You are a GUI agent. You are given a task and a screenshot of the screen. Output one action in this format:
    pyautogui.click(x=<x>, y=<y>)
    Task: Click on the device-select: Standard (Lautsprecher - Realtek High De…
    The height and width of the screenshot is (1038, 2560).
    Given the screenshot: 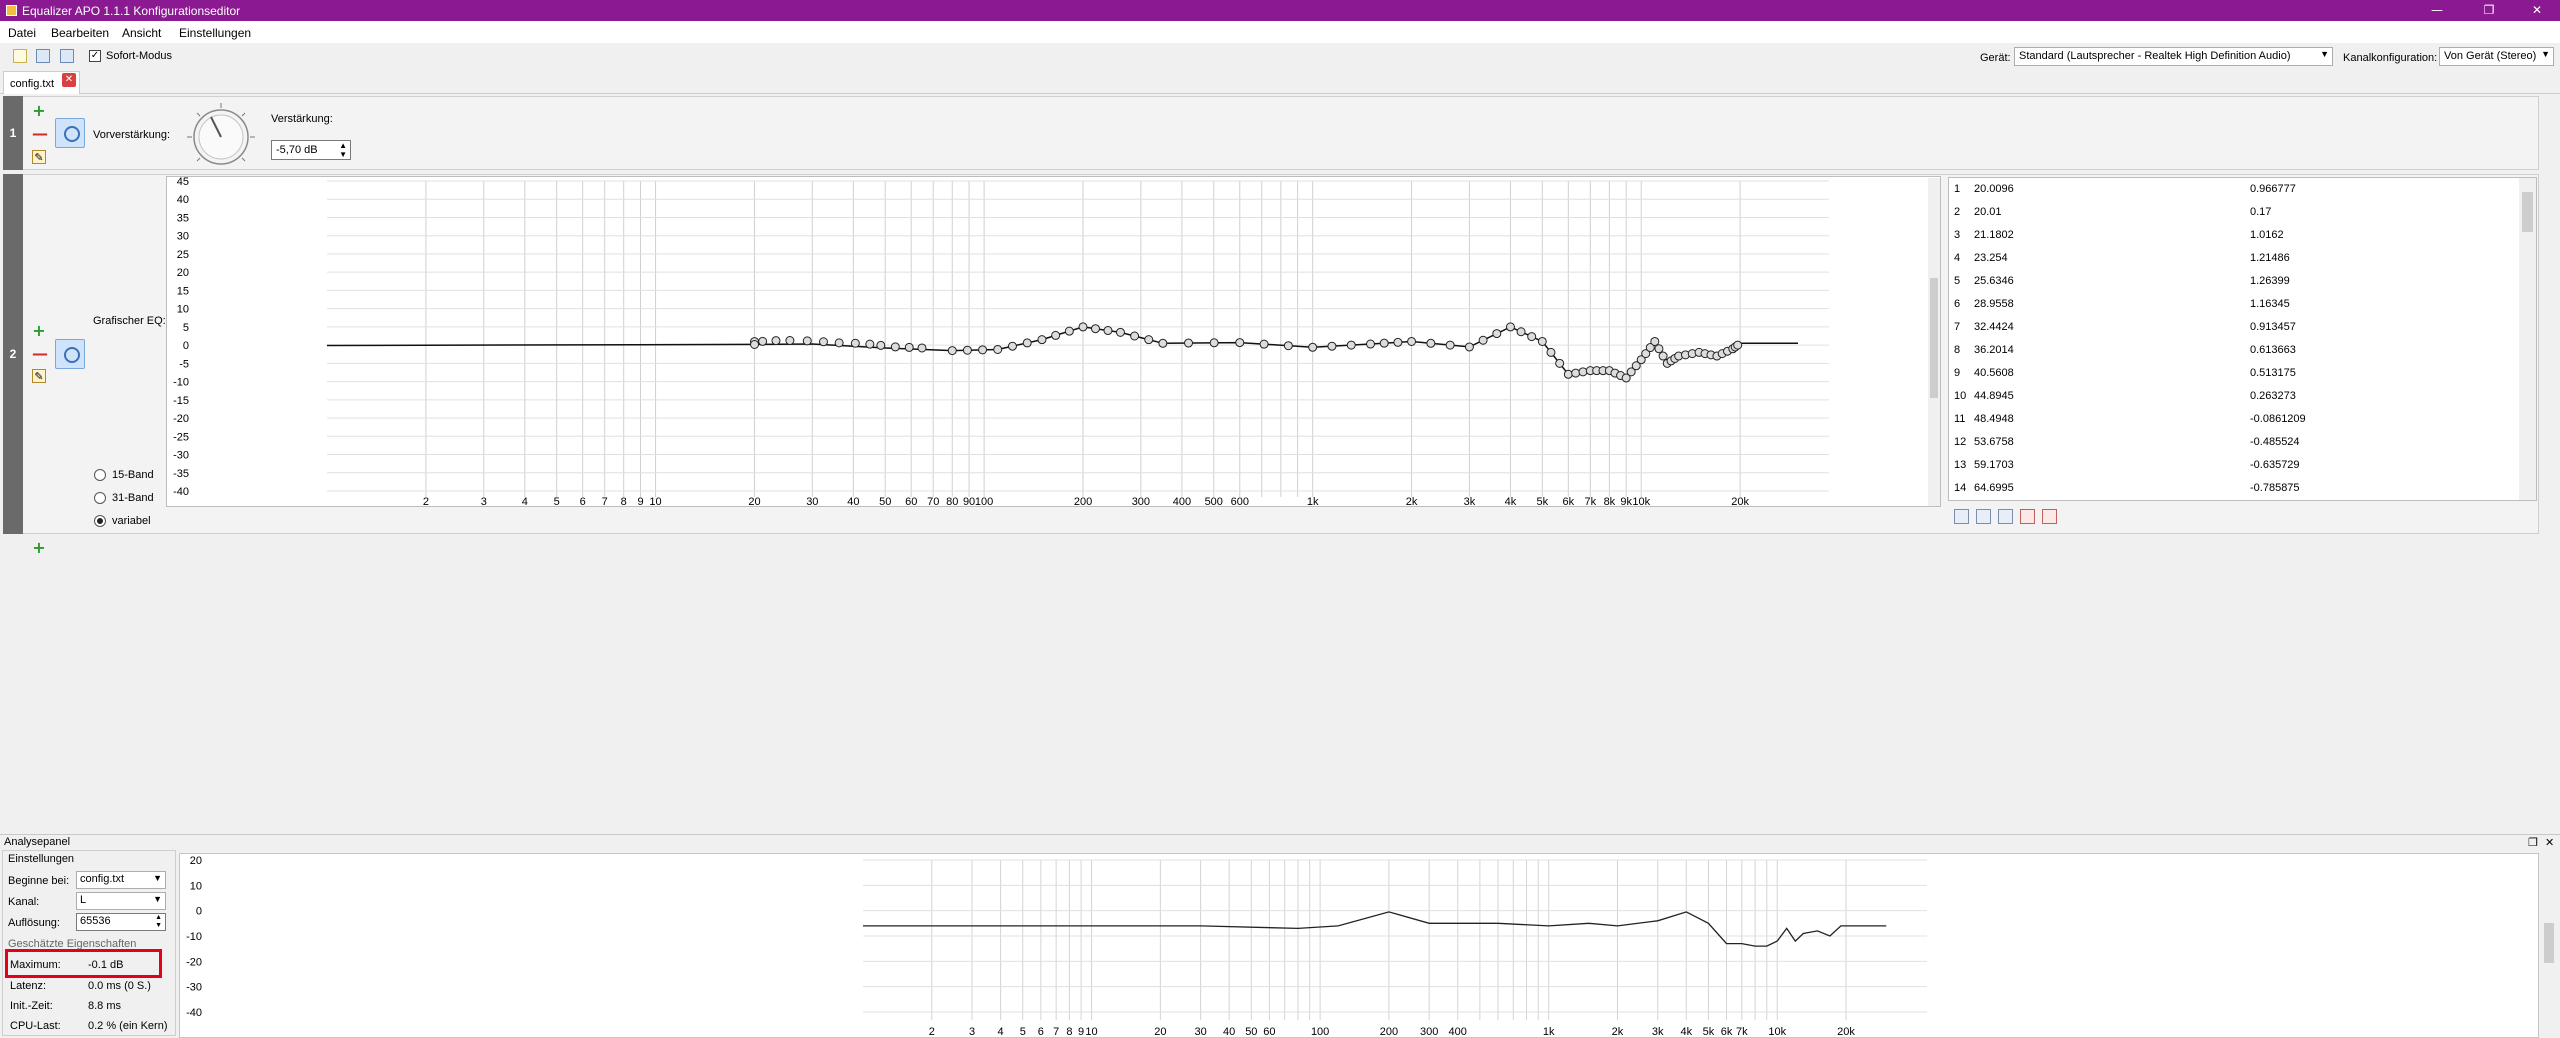 What is the action you would take?
    pyautogui.click(x=2173, y=56)
    